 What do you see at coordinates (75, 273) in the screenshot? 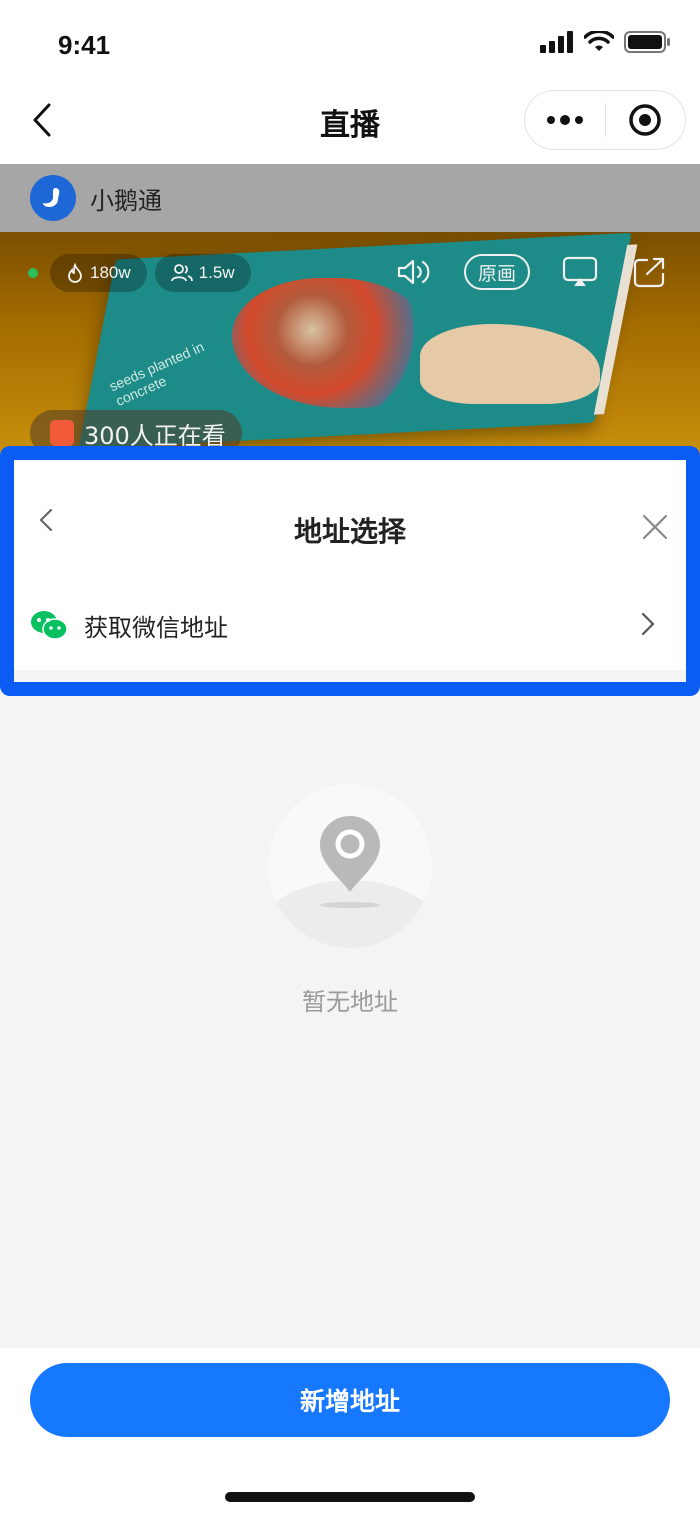
I see `flame-icon` at bounding box center [75, 273].